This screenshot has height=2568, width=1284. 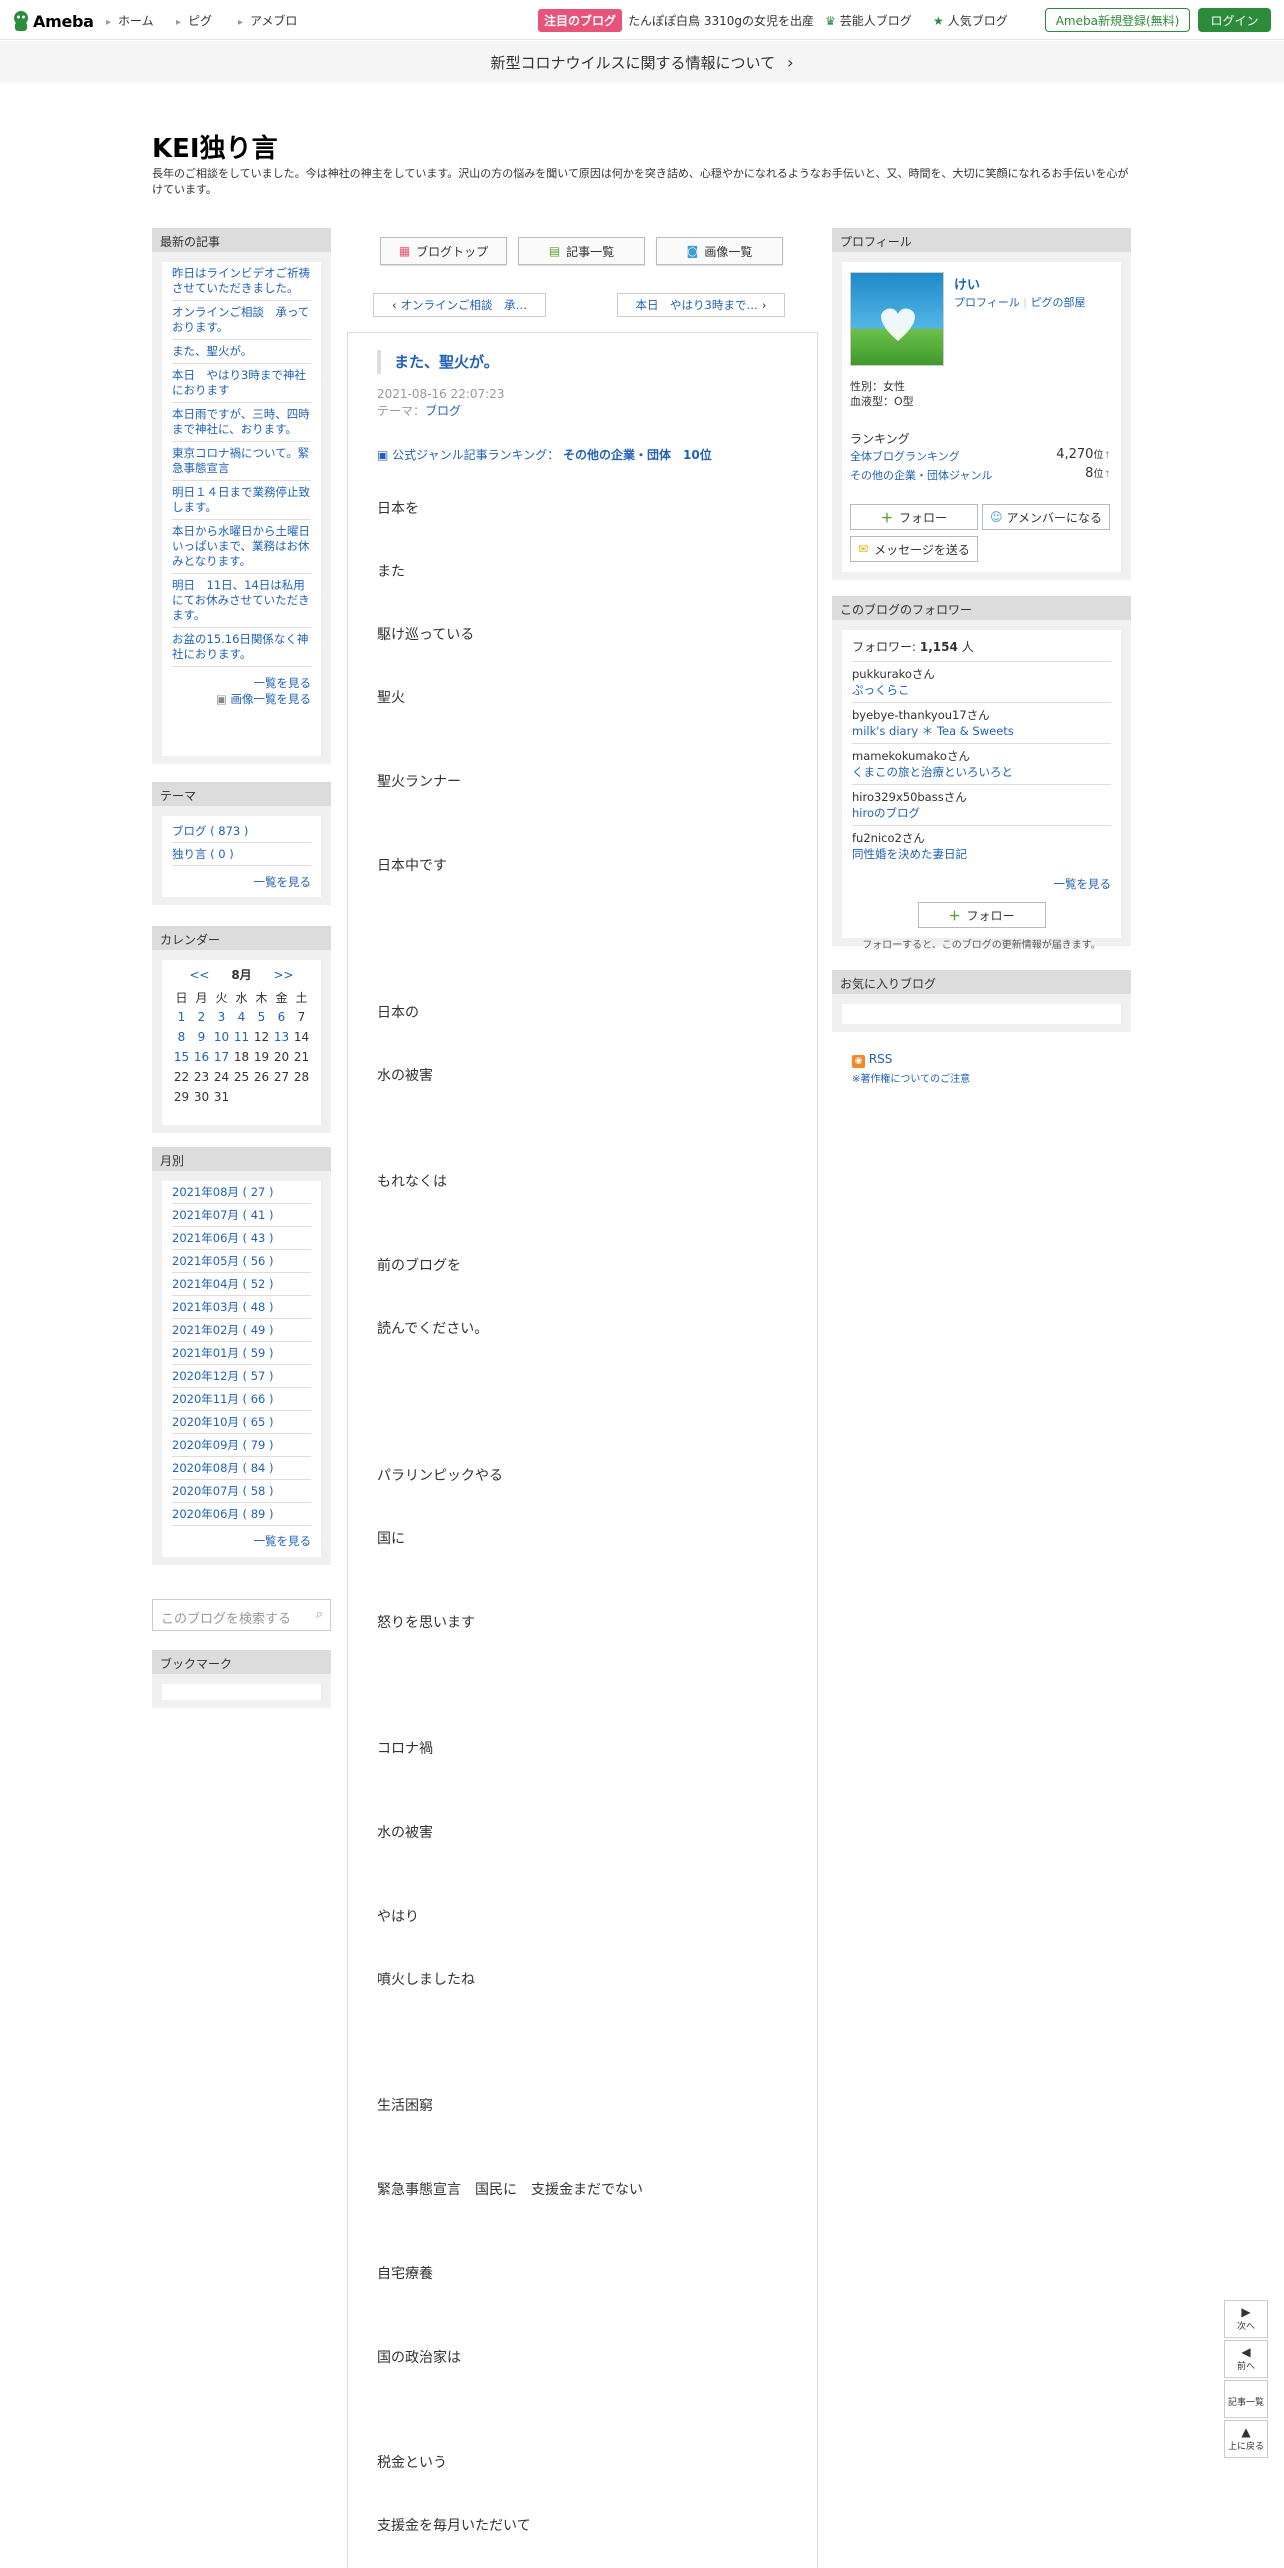 What do you see at coordinates (581, 251) in the screenshot?
I see `article-list-button: ▤ 記事一覧` at bounding box center [581, 251].